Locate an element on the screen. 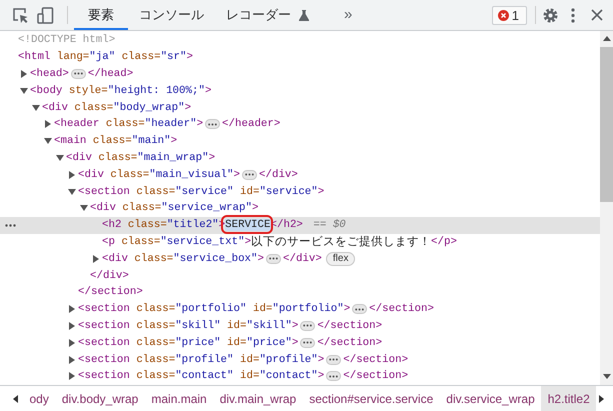 This screenshot has height=411, width=613. attribute-value: "service_txt" is located at coordinates (202, 242).